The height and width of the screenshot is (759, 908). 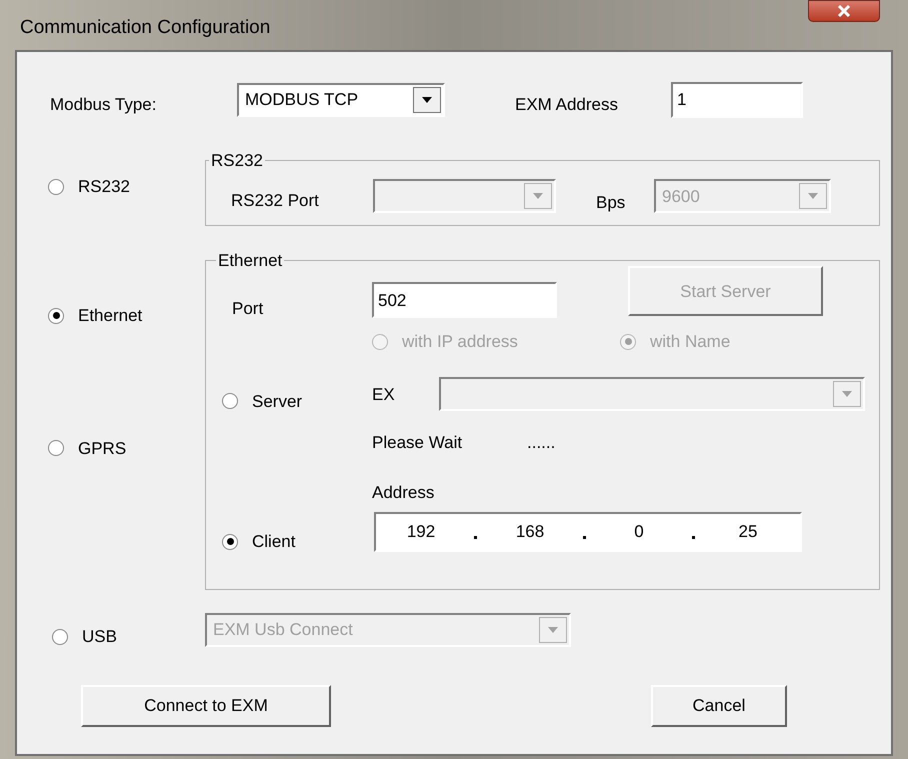 I want to click on field-label: Modbus Type:, so click(x=104, y=105).